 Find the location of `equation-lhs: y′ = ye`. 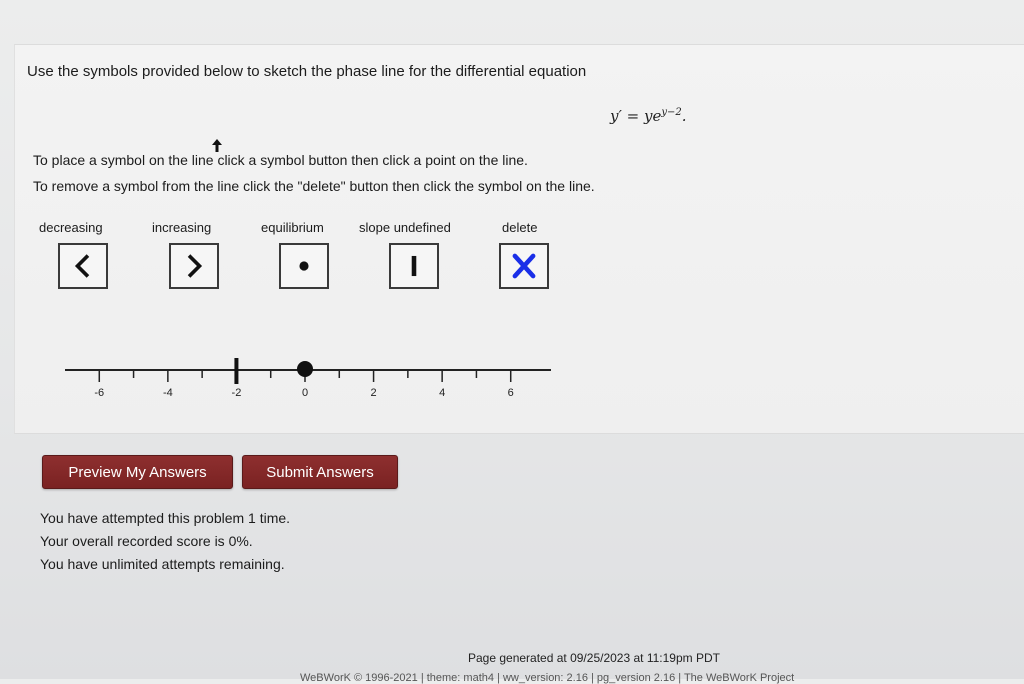

equation-lhs: y′ = ye is located at coordinates (636, 116).